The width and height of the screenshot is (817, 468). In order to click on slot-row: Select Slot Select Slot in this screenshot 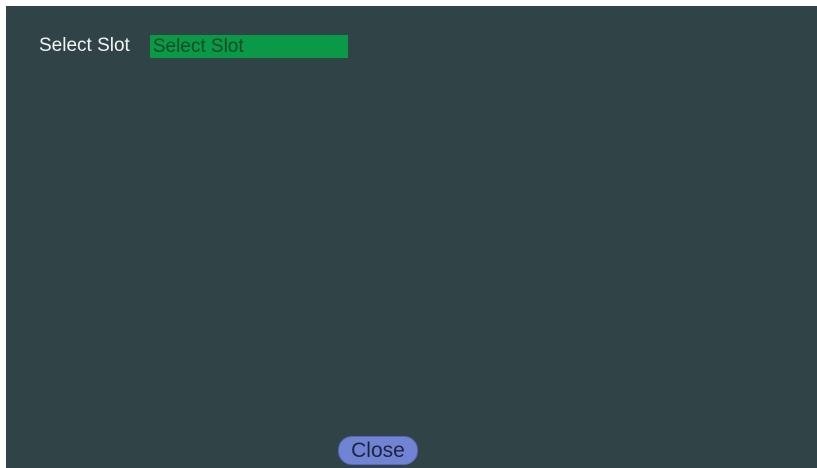, I will do `click(193, 46)`.